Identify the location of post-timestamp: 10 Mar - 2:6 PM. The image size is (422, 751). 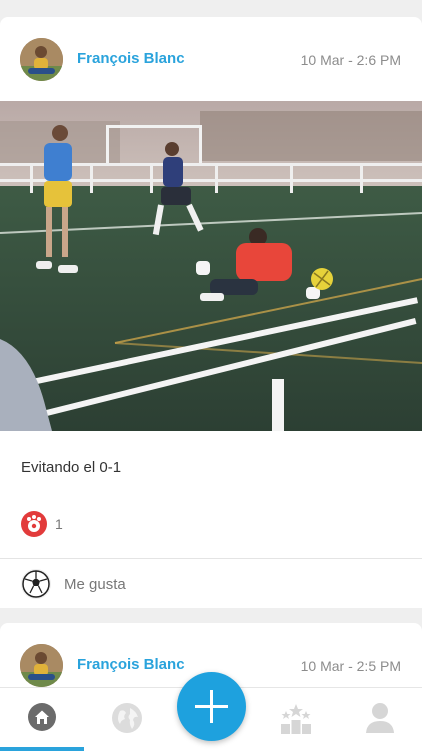
(350, 60).